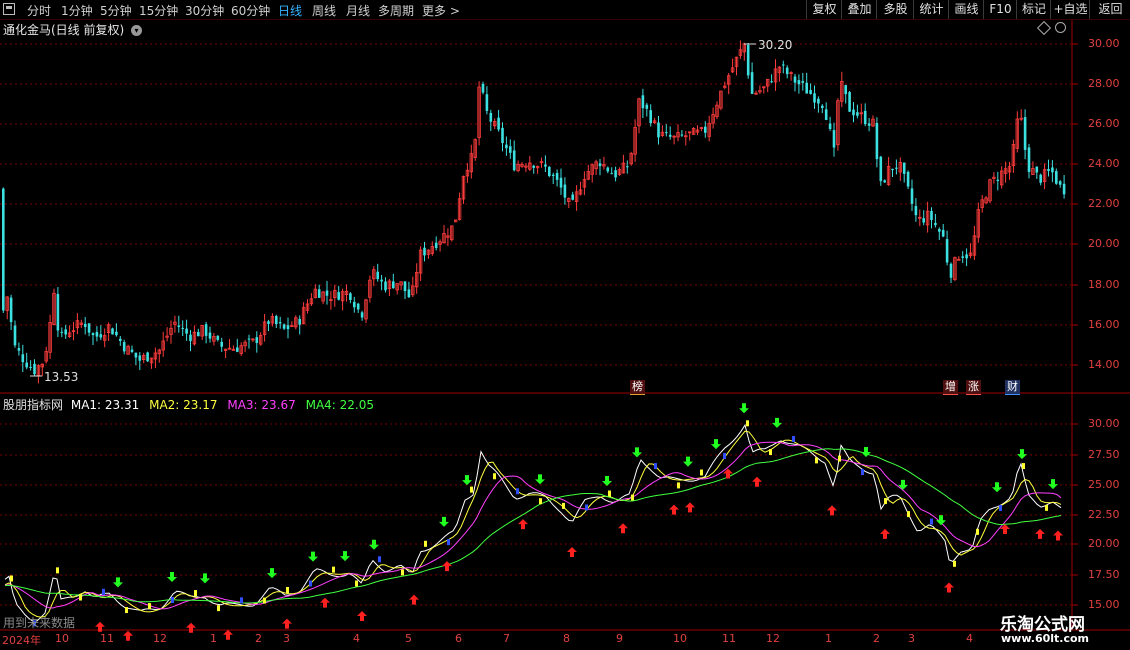 Image resolution: width=1130 pixels, height=650 pixels. Describe the element at coordinates (61, 377) in the screenshot. I see `min-price-label: 13.53` at that location.